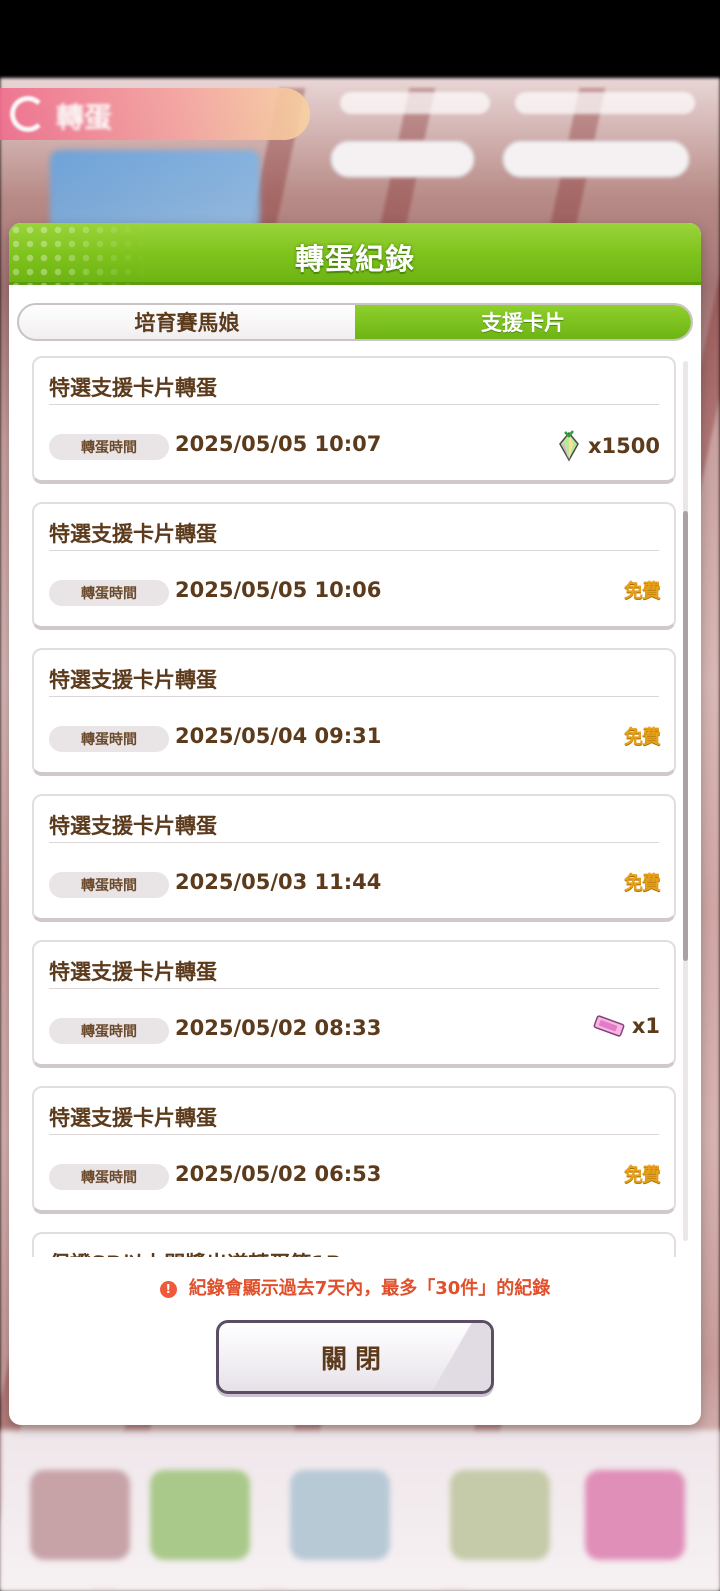 The height and width of the screenshot is (1591, 720). I want to click on record-time: 2025/05/05 10:06, so click(278, 590).